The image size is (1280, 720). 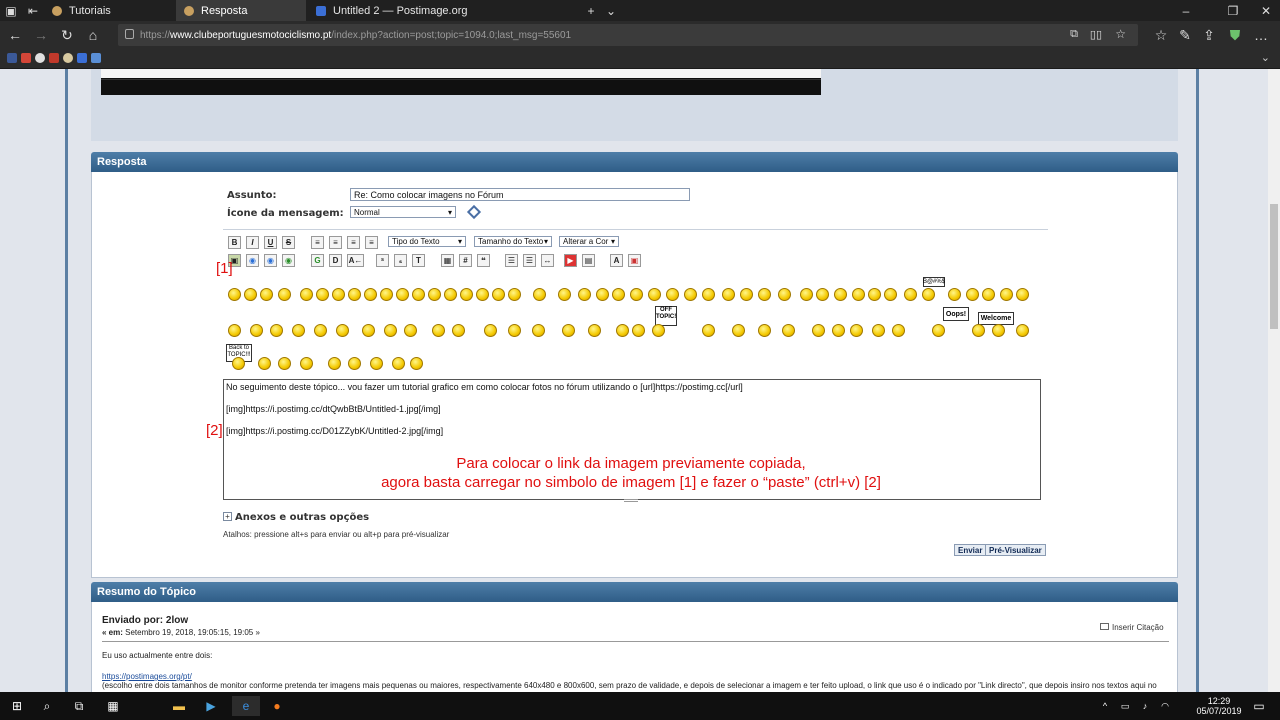 I want to click on windows-start-icon: ⊞, so click(x=17, y=706).